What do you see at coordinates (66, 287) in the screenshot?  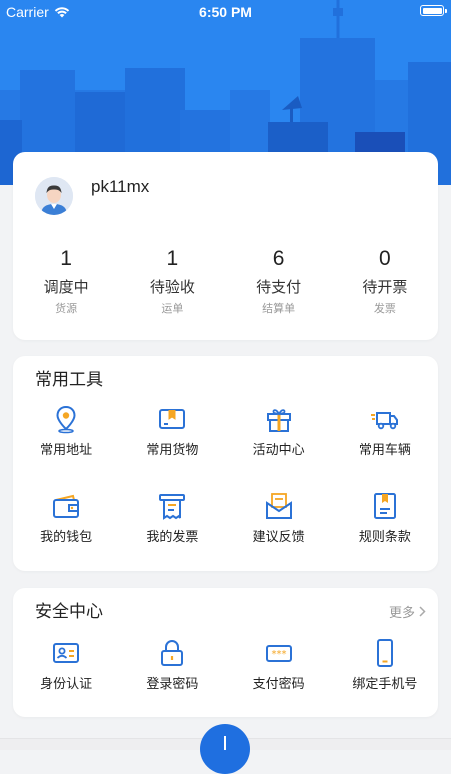 I see `stat-label: 调度中` at bounding box center [66, 287].